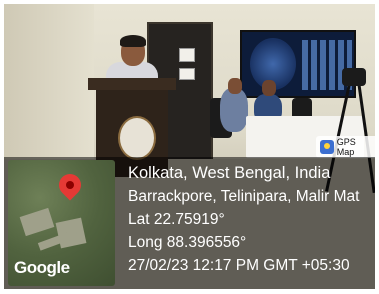  Describe the element at coordinates (244, 196) in the screenshot. I see `address: Barrackpore, Telinipara, Malir Mat` at that location.